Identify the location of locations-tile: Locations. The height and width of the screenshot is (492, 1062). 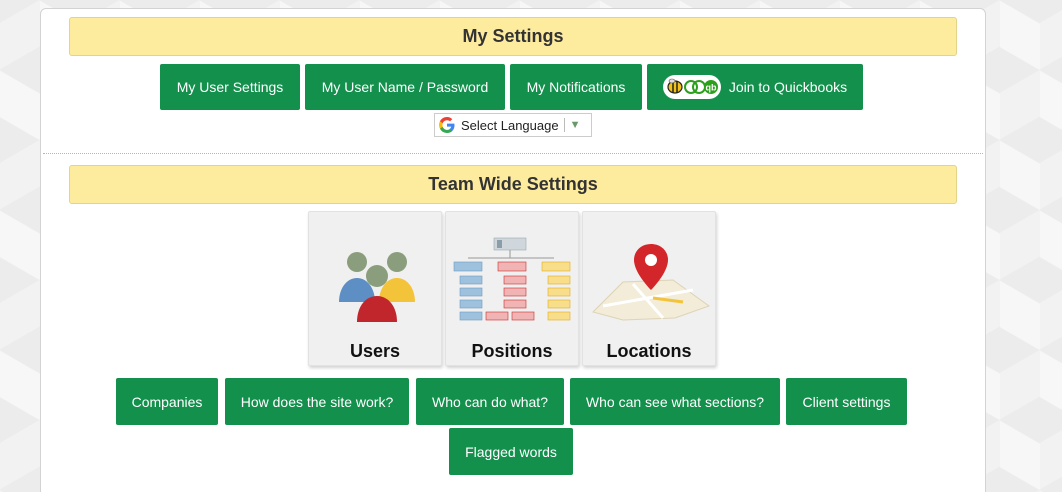
(649, 288).